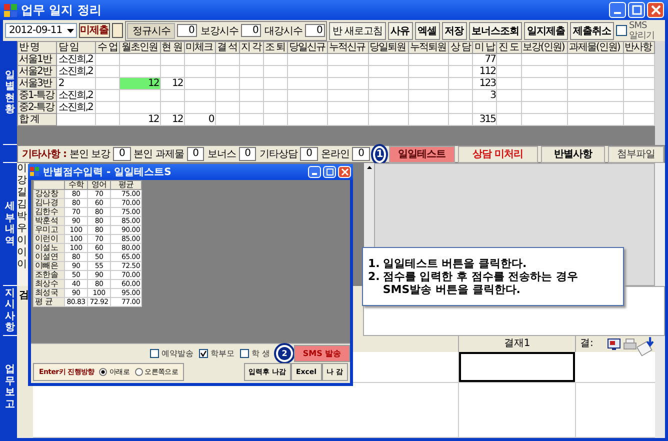 The height and width of the screenshot is (441, 668). Describe the element at coordinates (454, 31) in the screenshot. I see `toolbar-button: 저장` at that location.